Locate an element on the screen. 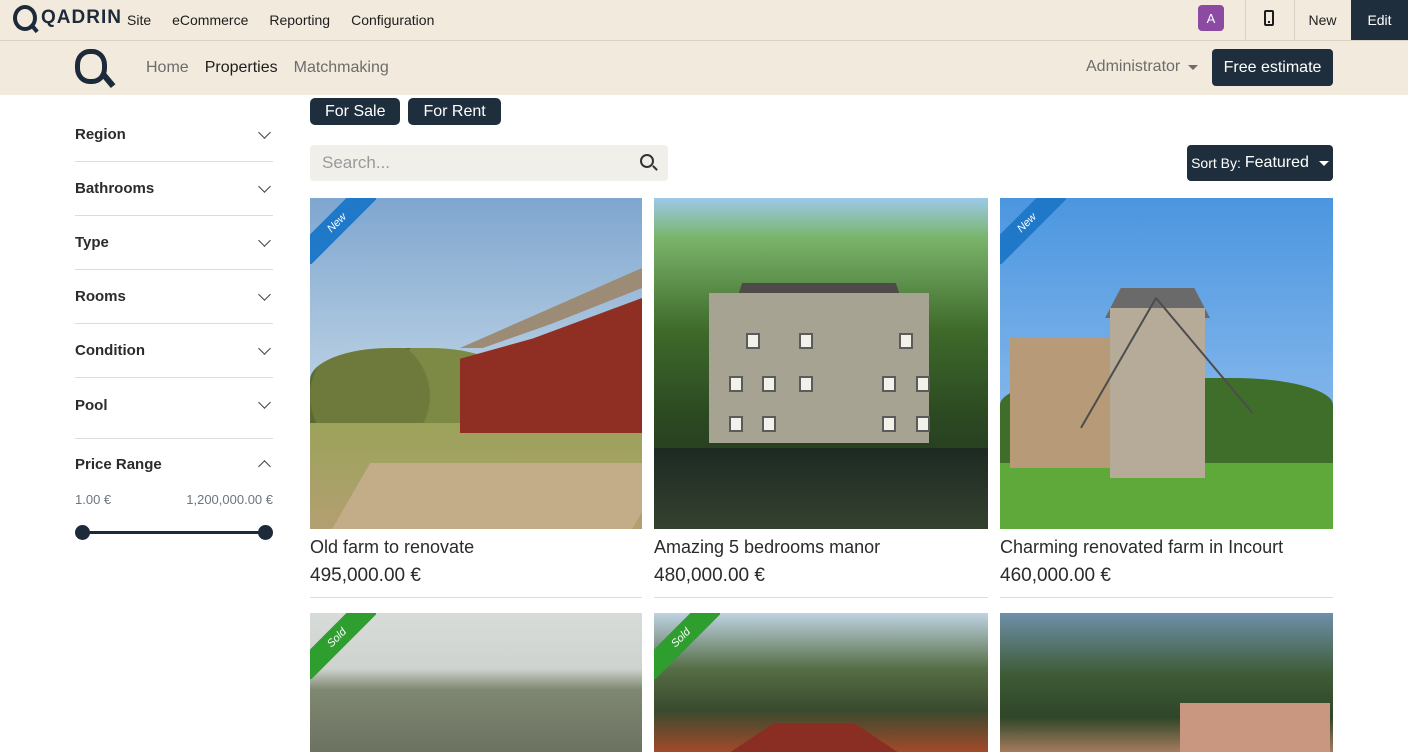 Image resolution: width=1408 pixels, height=752 pixels. filter-region: Region is located at coordinates (174, 135).